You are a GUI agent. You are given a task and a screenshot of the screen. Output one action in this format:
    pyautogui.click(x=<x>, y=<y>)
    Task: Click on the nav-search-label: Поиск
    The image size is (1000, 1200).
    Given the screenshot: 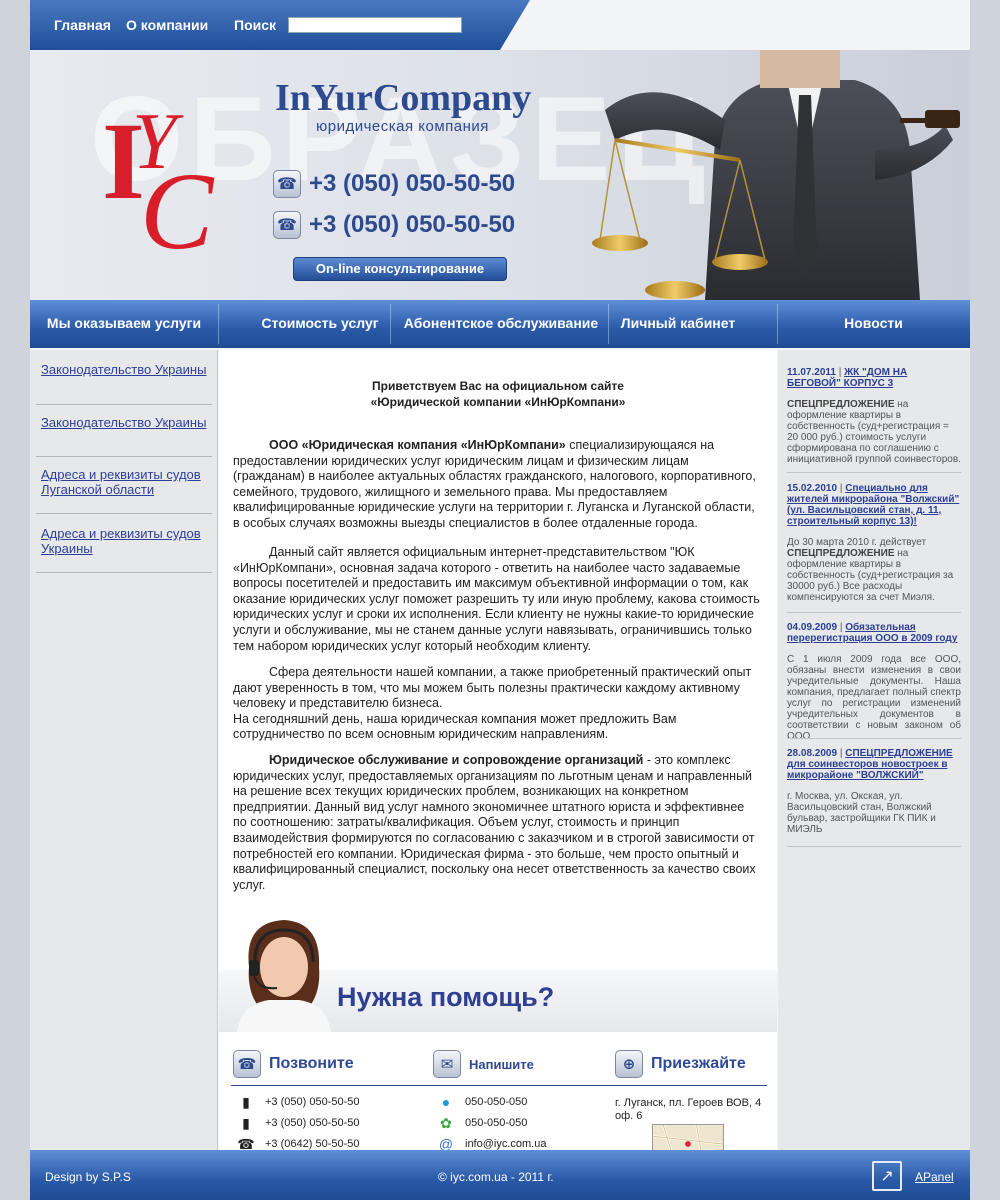 What is the action you would take?
    pyautogui.click(x=255, y=25)
    